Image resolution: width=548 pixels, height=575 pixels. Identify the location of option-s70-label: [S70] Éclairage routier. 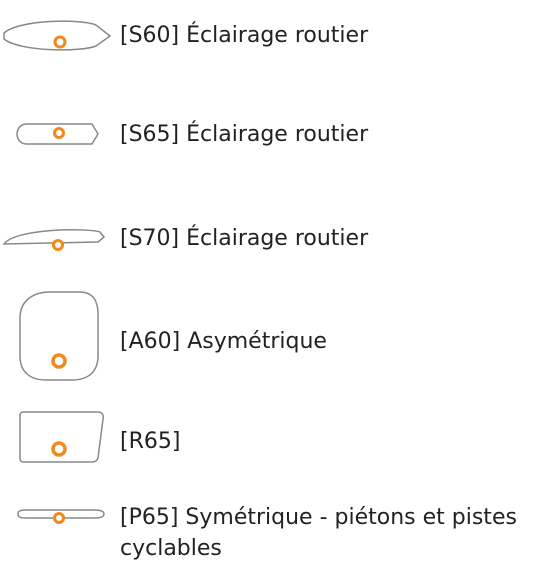
(244, 238).